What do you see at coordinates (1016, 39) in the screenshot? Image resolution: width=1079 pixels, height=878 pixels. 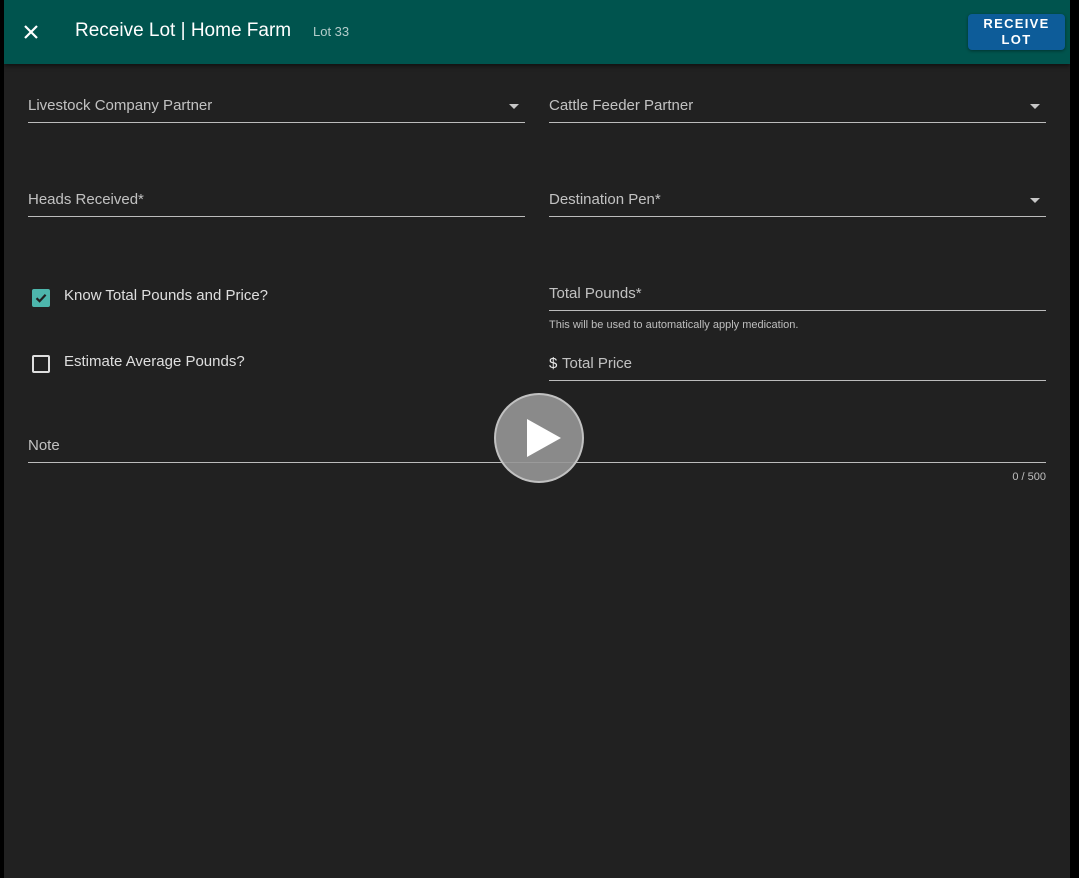 I see `receive-lot-button-line2: LOT` at bounding box center [1016, 39].